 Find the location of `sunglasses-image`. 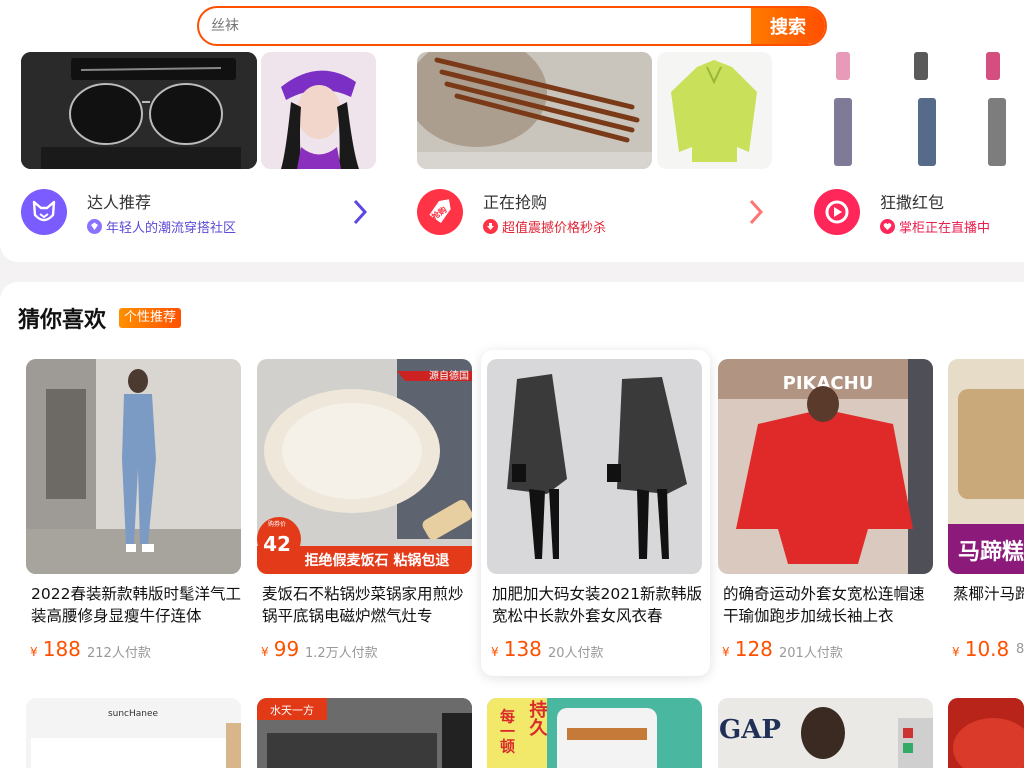

sunglasses-image is located at coordinates (139, 110).